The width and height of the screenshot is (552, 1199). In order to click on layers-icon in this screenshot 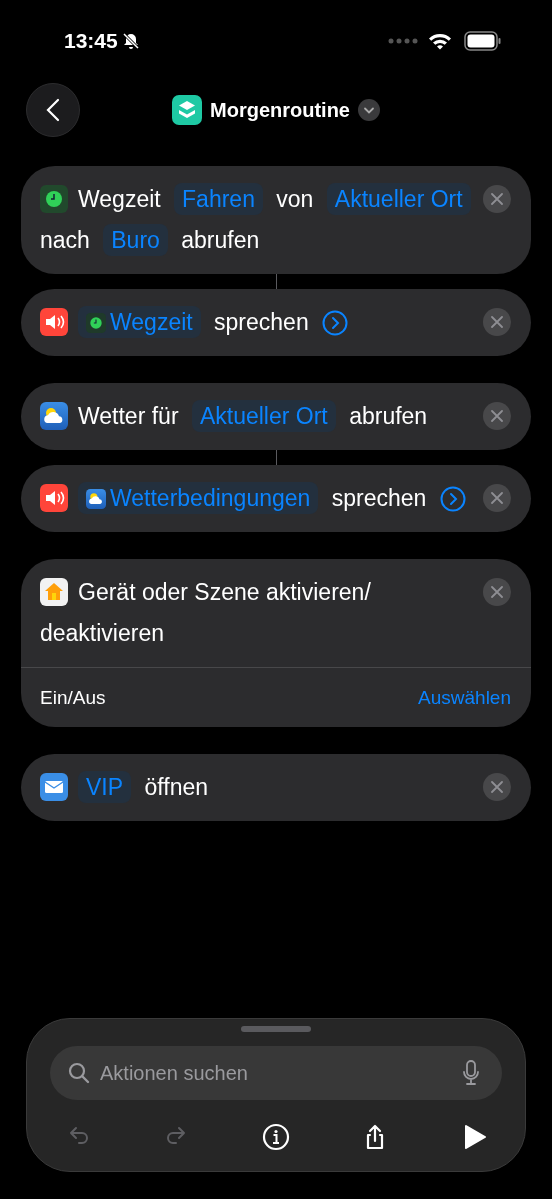, I will do `click(187, 110)`.